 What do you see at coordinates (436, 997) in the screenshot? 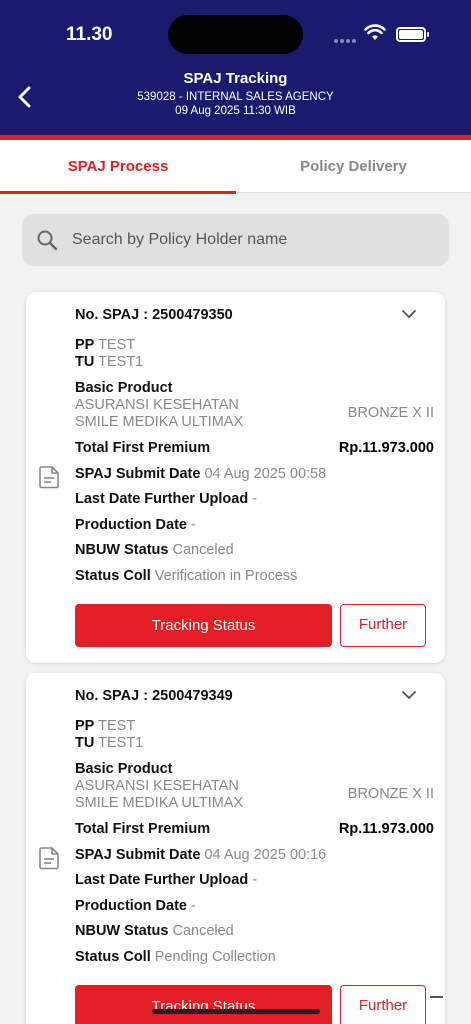
I see `scroll-indicator` at bounding box center [436, 997].